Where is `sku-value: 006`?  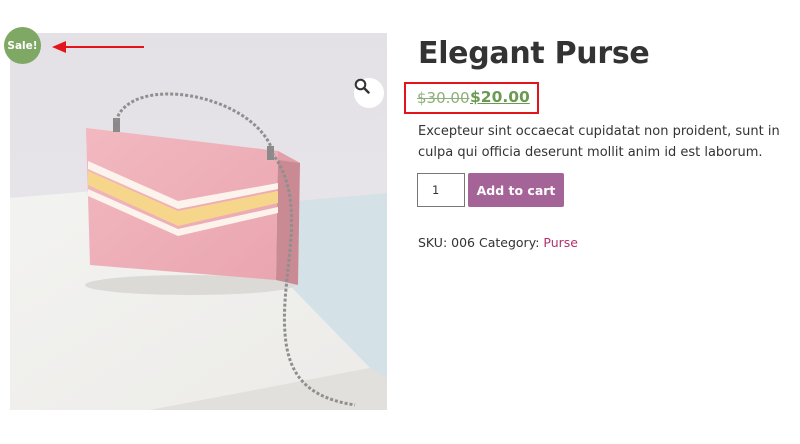
sku-value: 006 is located at coordinates (463, 242).